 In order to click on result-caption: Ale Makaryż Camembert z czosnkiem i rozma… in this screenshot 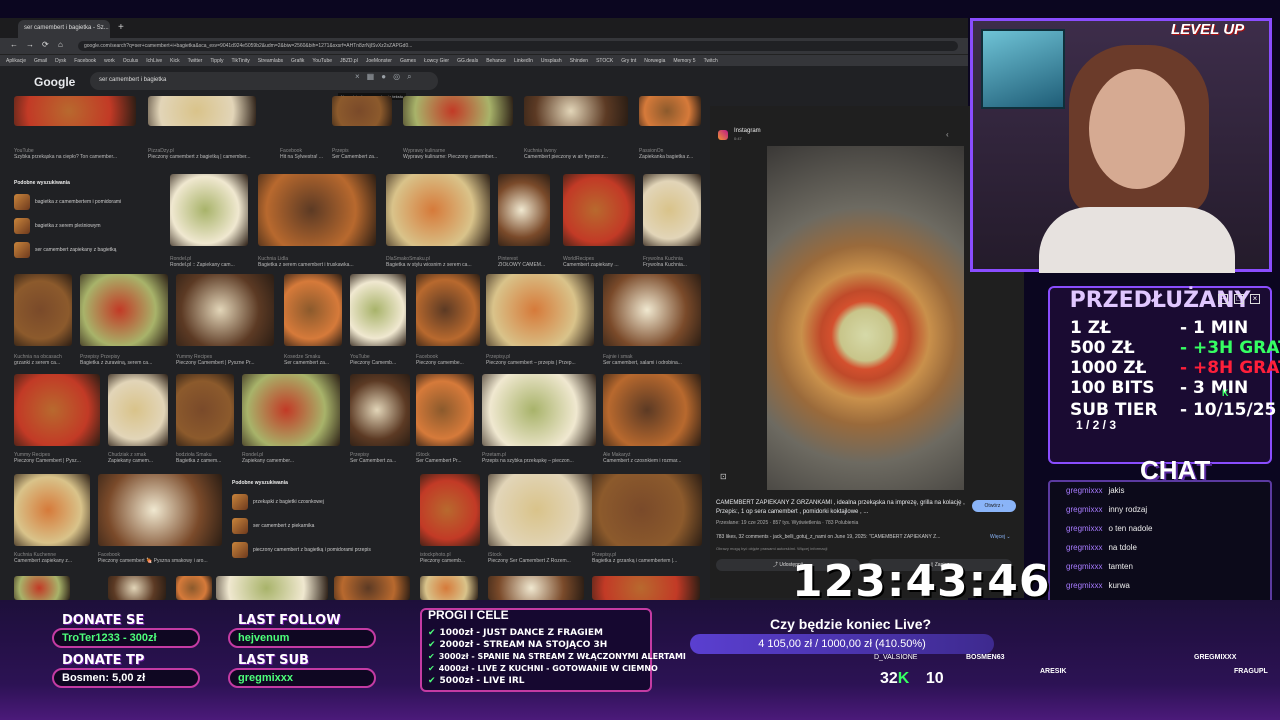, I will do `click(652, 458)`.